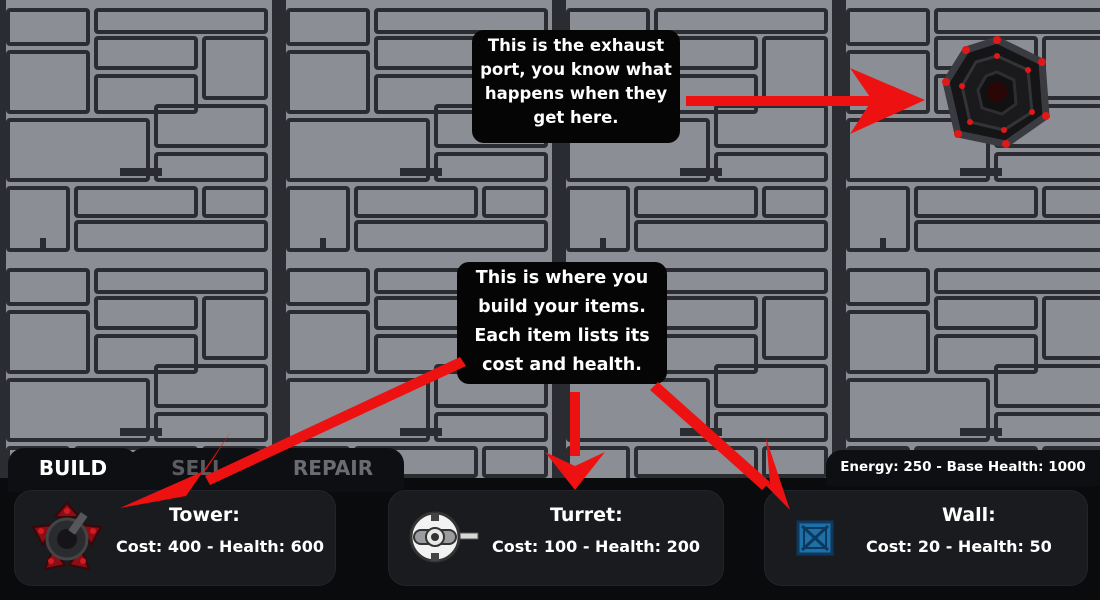 This screenshot has height=600, width=1100. I want to click on wall-title: Wall:, so click(969, 515).